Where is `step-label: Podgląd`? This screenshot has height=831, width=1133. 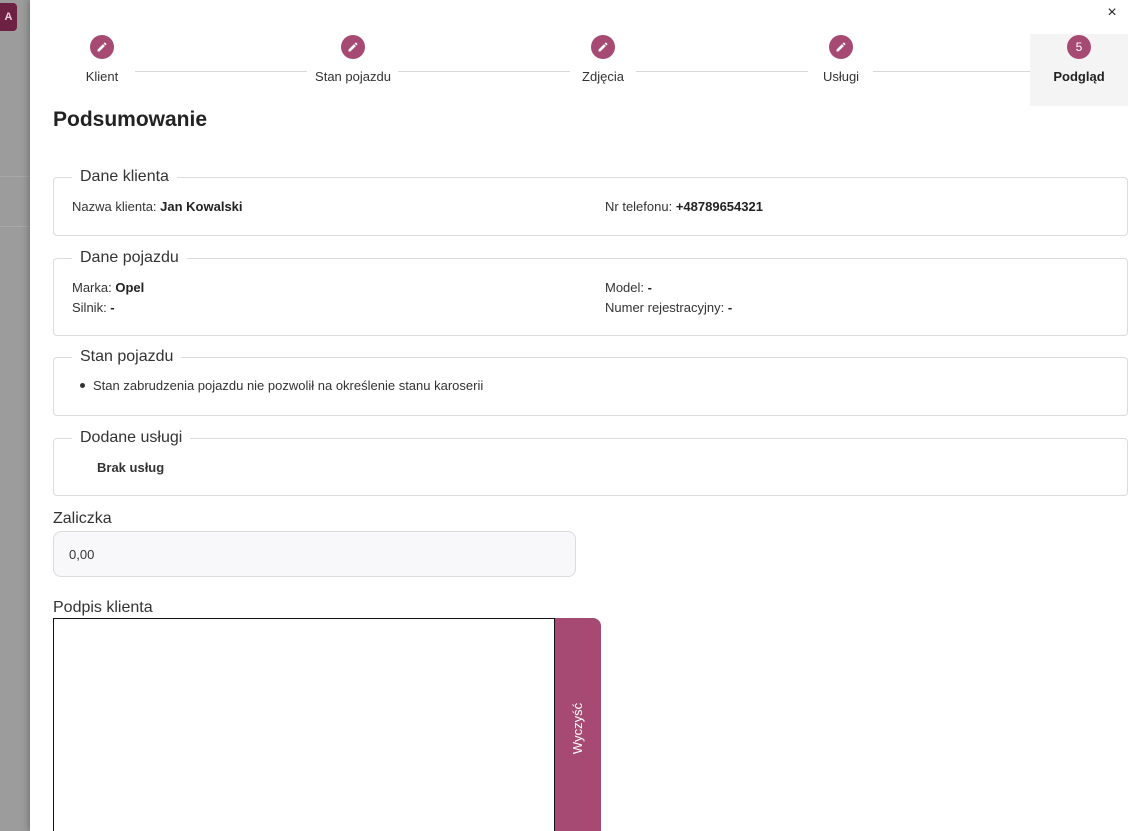
step-label: Podgląd is located at coordinates (1079, 76).